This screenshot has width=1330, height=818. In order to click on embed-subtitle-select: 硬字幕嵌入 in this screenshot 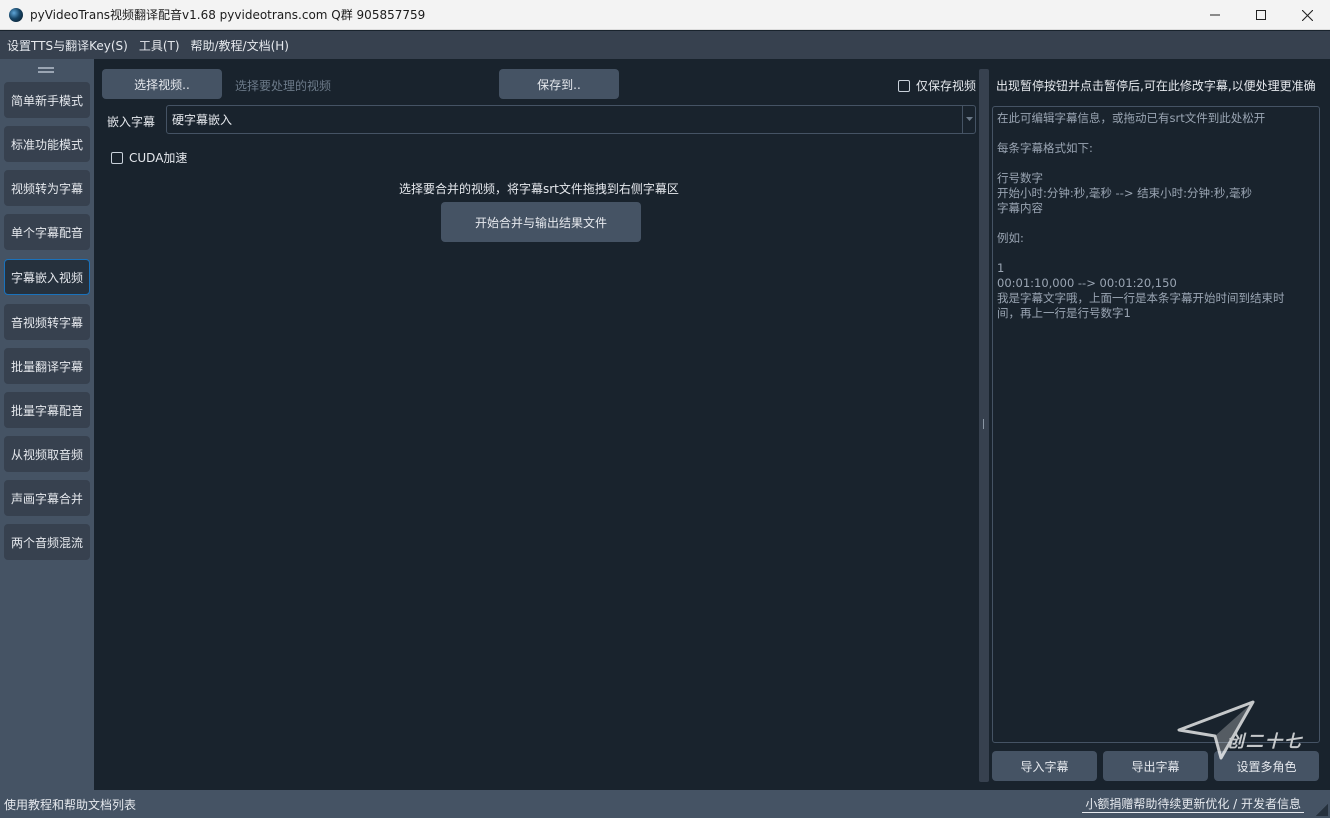, I will do `click(571, 119)`.